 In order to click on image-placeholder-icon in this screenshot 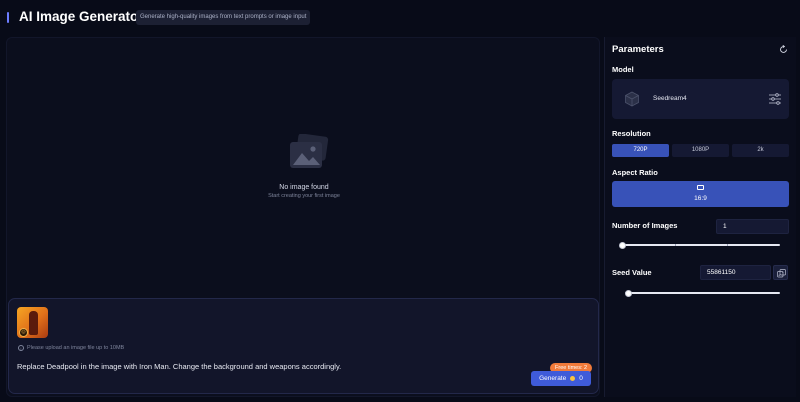, I will do `click(309, 151)`.